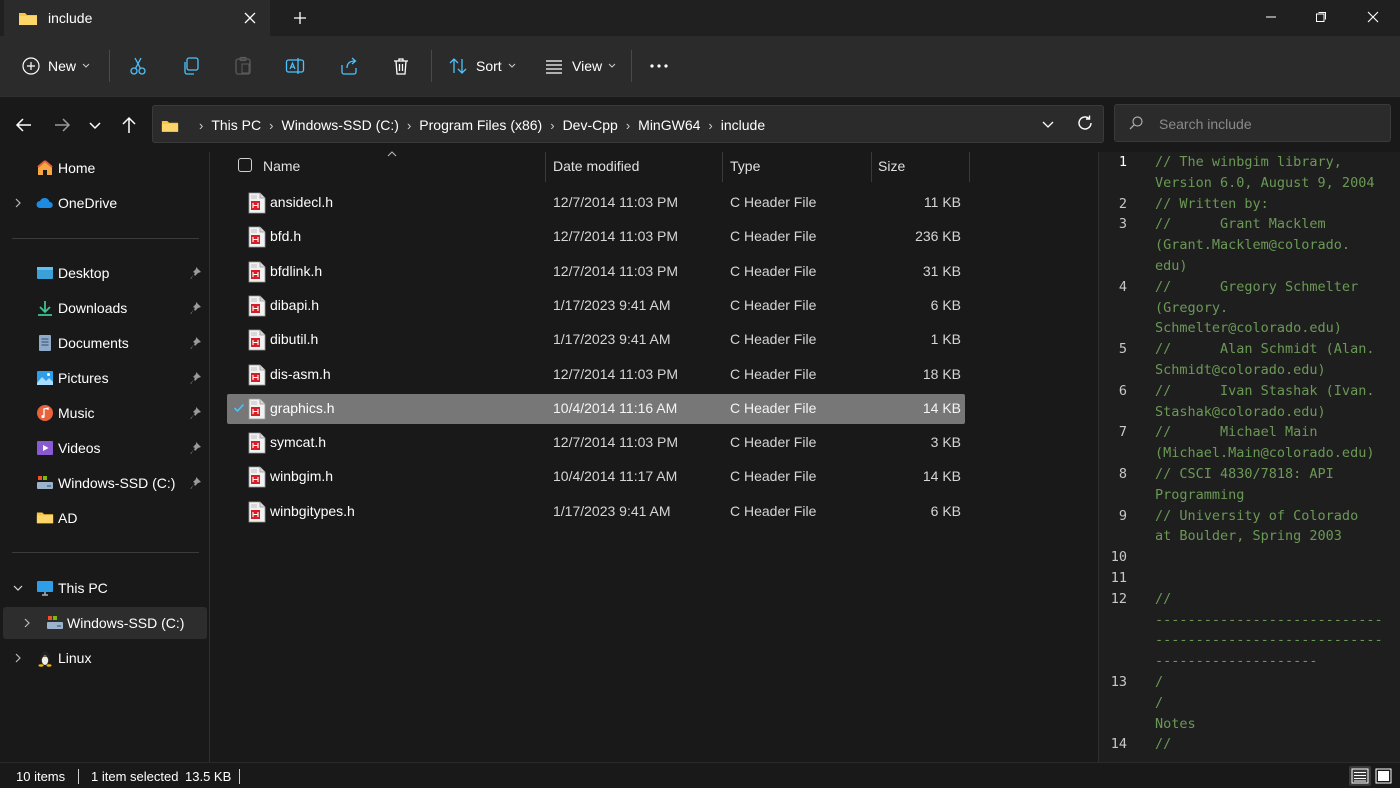 This screenshot has height=788, width=1400. I want to click on preview-view-icon, so click(1384, 776).